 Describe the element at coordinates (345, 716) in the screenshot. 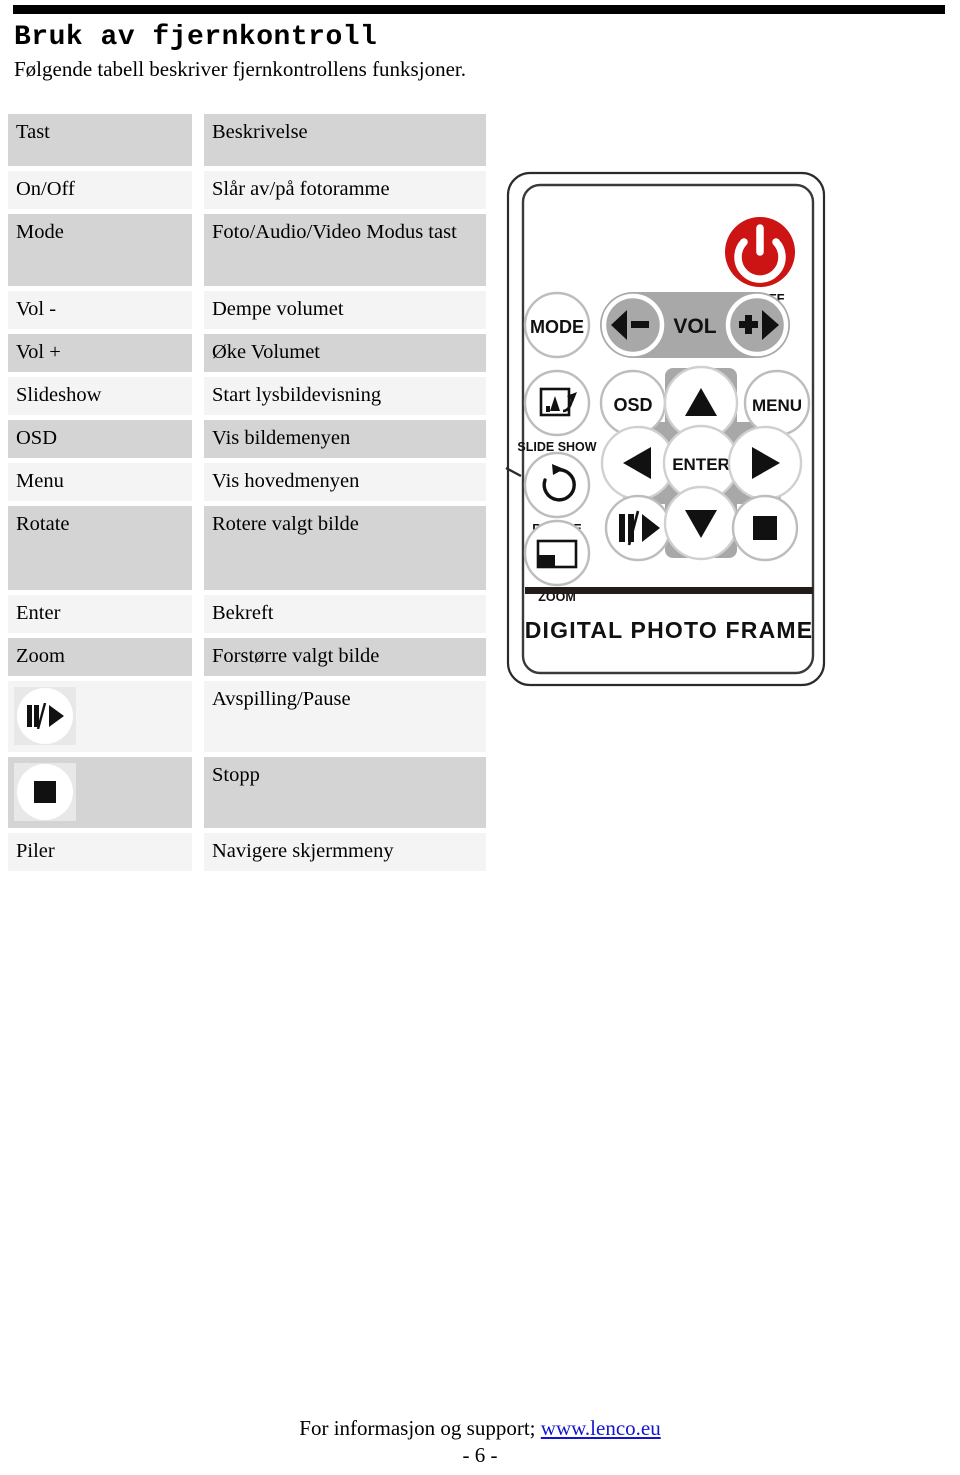

I see `table-cell-description: Avspilling/Pause` at that location.